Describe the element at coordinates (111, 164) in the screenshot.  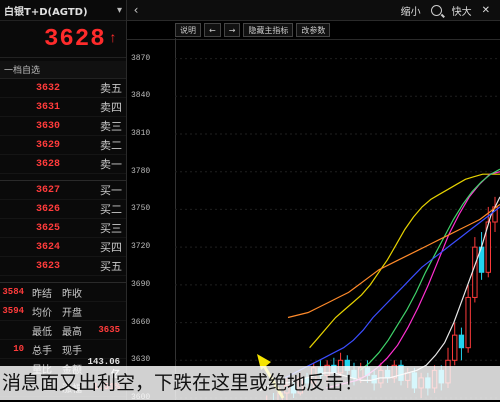
I see `level-label: 卖一` at that location.